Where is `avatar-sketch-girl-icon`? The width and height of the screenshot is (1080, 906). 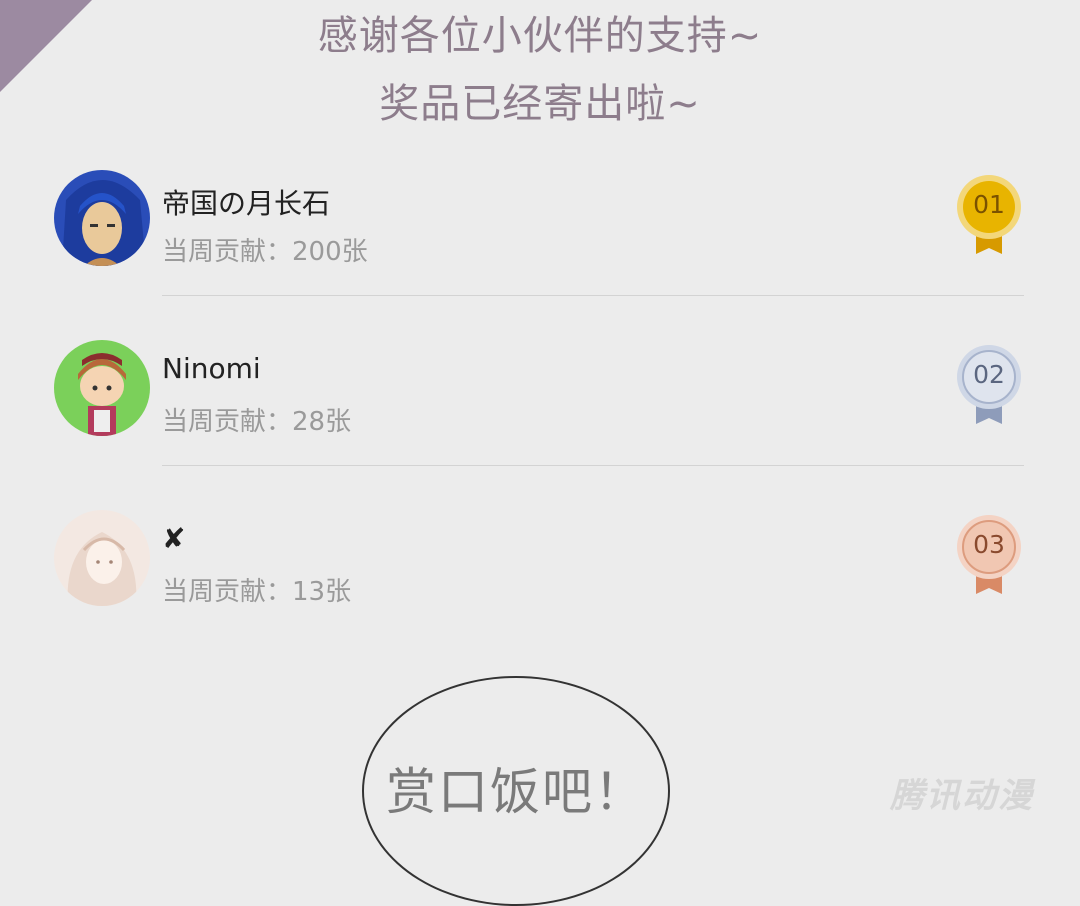
avatar-sketch-girl-icon is located at coordinates (102, 558).